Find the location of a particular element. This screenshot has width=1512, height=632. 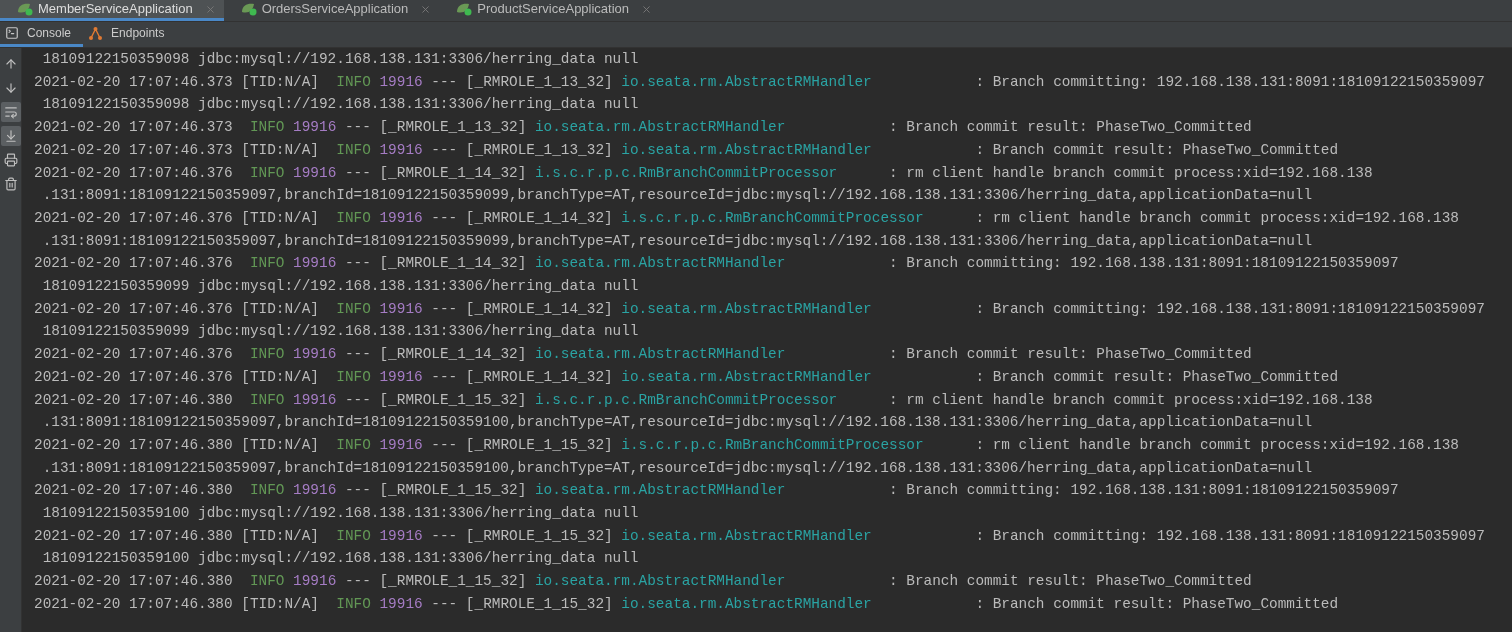

endpoints-icon is located at coordinates (96, 33).